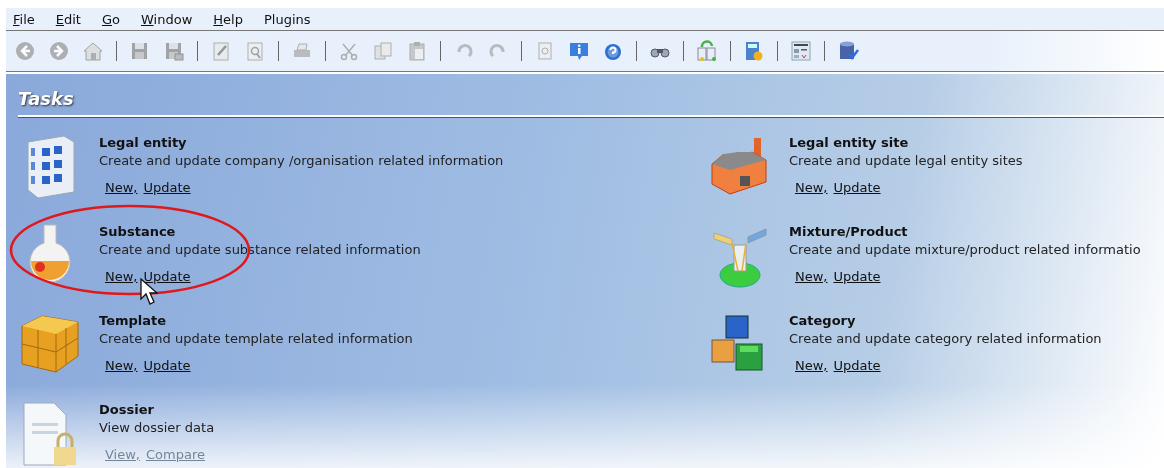 This screenshot has height=468, width=1164. Describe the element at coordinates (301, 161) in the screenshot. I see `task-description: Create and update company /organisation related information` at that location.